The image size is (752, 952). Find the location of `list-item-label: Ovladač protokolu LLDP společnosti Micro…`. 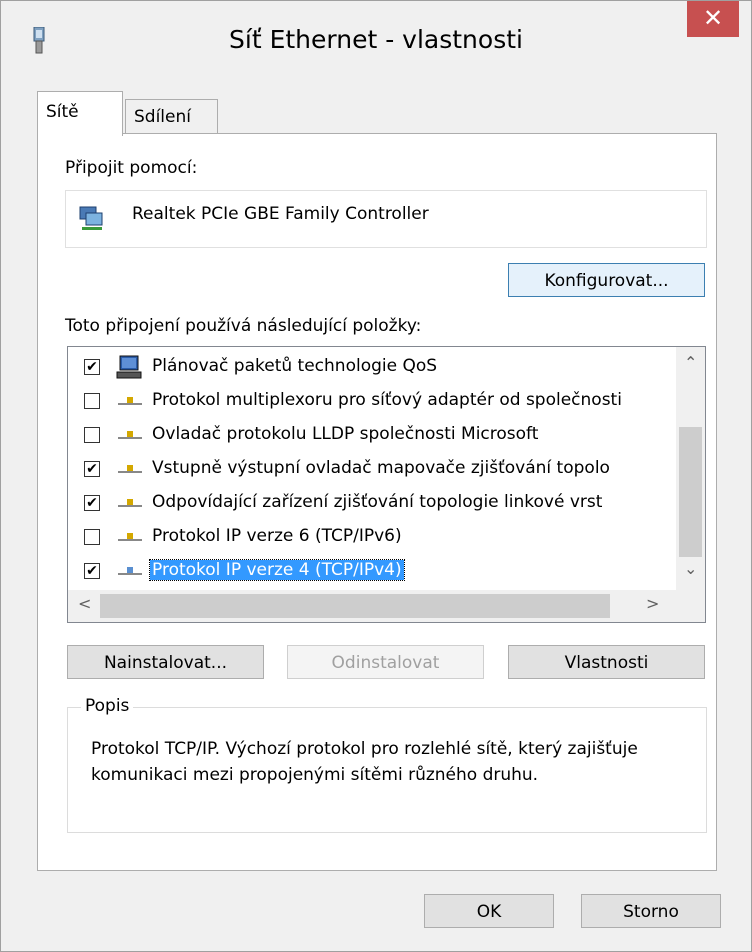

list-item-label: Ovladač protokolu LLDP společnosti Micro… is located at coordinates (345, 434).